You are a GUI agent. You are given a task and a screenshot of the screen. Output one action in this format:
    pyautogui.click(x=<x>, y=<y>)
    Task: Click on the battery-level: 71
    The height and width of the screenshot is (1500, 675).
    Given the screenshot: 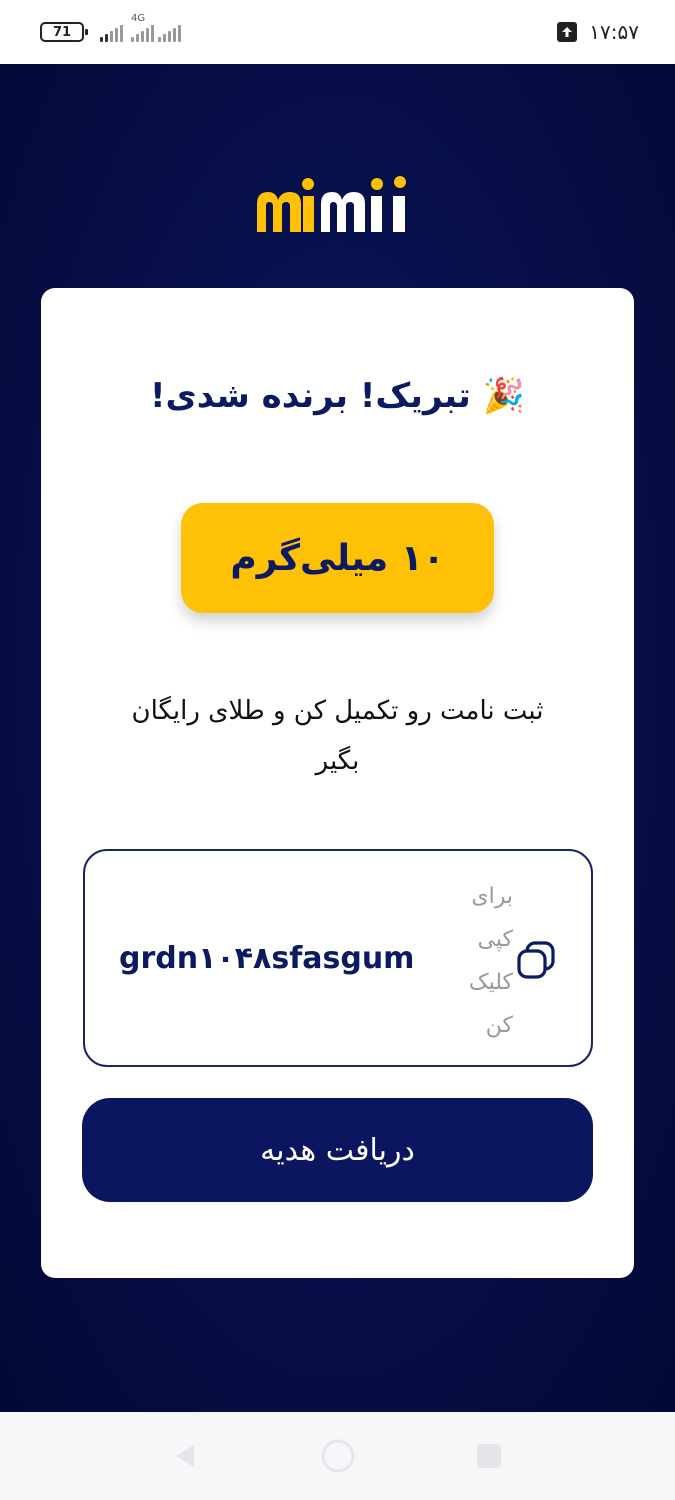 What is the action you would take?
    pyautogui.click(x=62, y=32)
    